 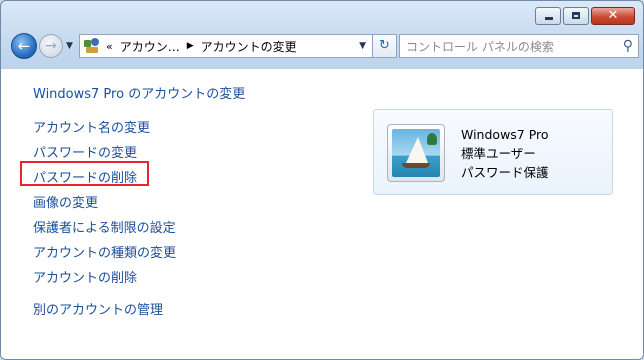 What do you see at coordinates (139, 92) in the screenshot?
I see `page-heading-link: Windows7 Pro のアカウントの変更` at bounding box center [139, 92].